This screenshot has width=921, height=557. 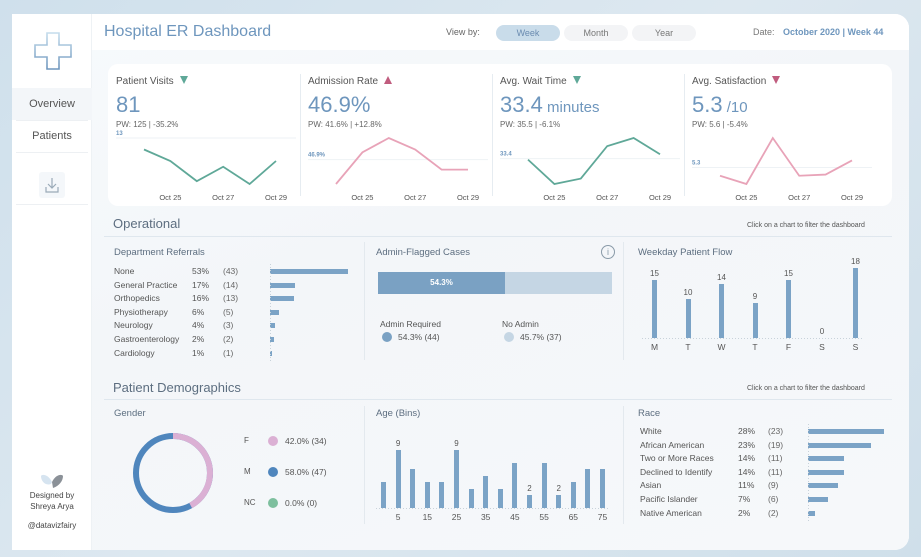 I want to click on legend-no-admin-value: 45.7% (37), so click(x=541, y=337).